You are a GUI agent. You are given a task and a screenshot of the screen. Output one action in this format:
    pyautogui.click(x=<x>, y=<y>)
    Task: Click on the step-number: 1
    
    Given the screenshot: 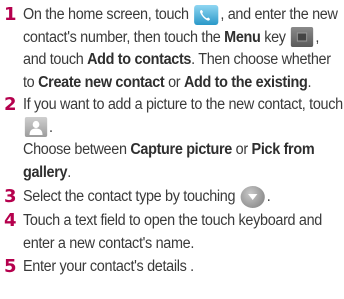 What is the action you would take?
    pyautogui.click(x=10, y=14)
    